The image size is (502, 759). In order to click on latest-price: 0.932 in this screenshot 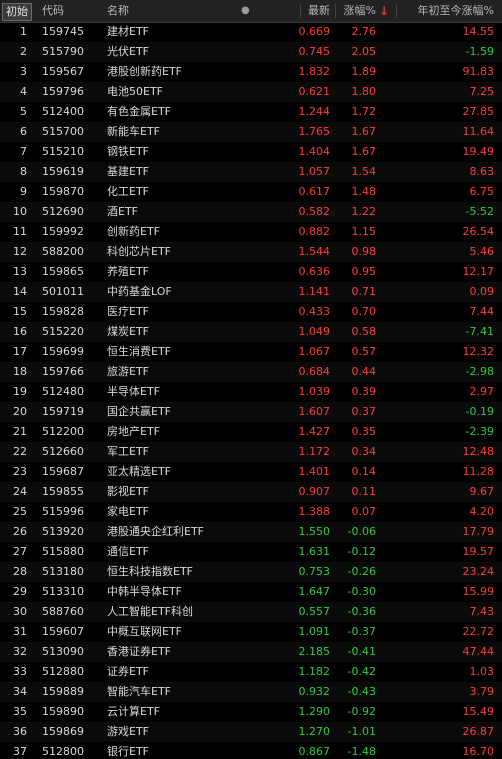, I will do `click(314, 691)`.